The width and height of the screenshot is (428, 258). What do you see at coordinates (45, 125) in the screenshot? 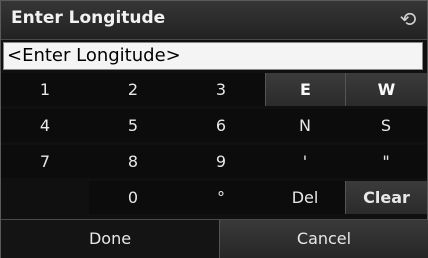
I see `key-4: 4` at bounding box center [45, 125].